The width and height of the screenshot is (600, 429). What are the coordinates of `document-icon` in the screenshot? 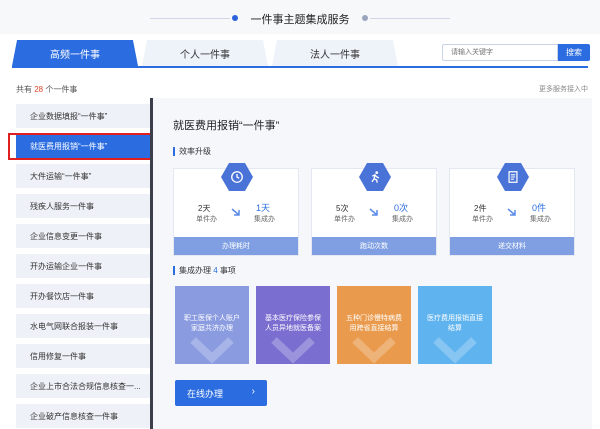 It's located at (513, 177).